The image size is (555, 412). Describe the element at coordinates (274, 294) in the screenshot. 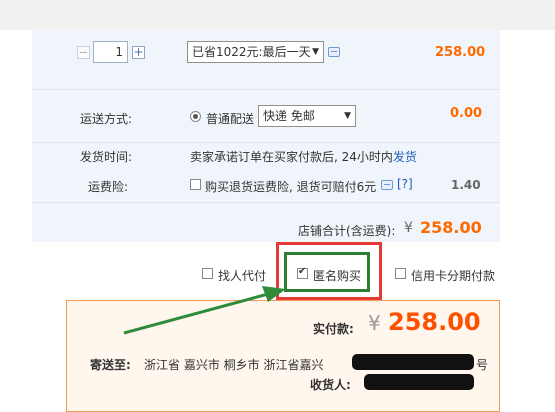

I see `arrow-head` at that location.